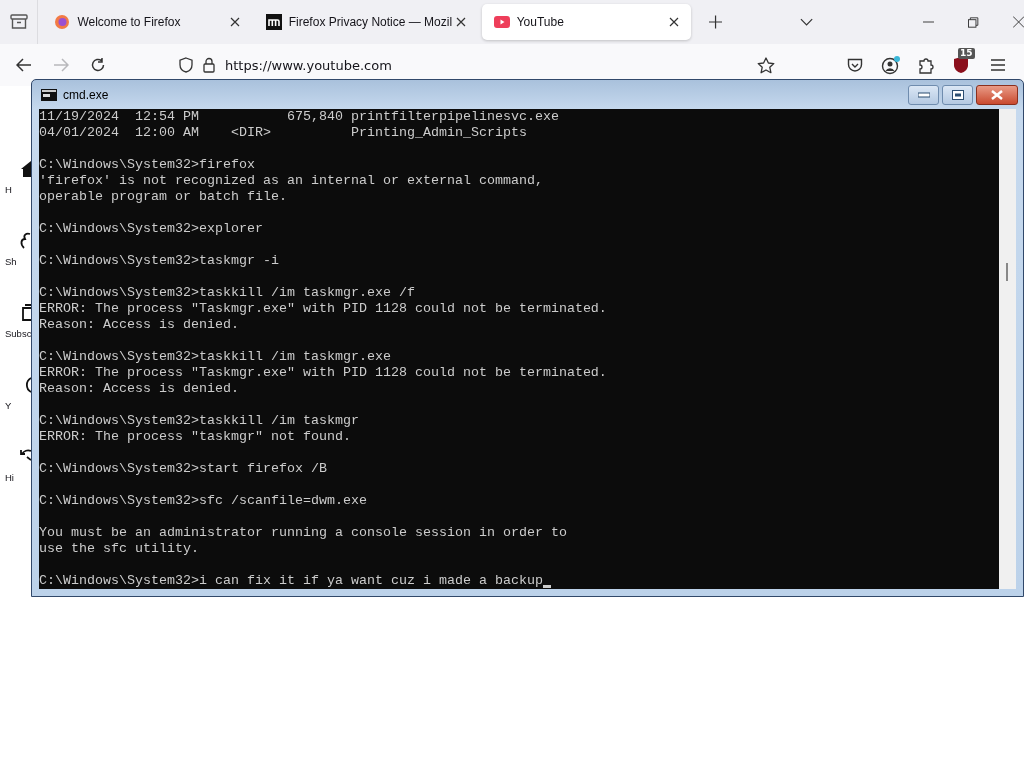 Image resolution: width=1024 pixels, height=768 pixels. What do you see at coordinates (540, 22) in the screenshot?
I see `tab-title: YouTube` at bounding box center [540, 22].